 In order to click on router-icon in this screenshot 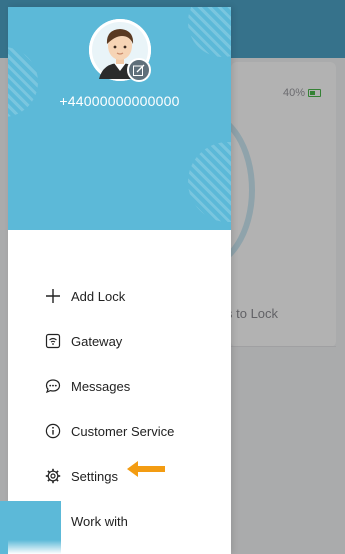, I will do `click(53, 341)`.